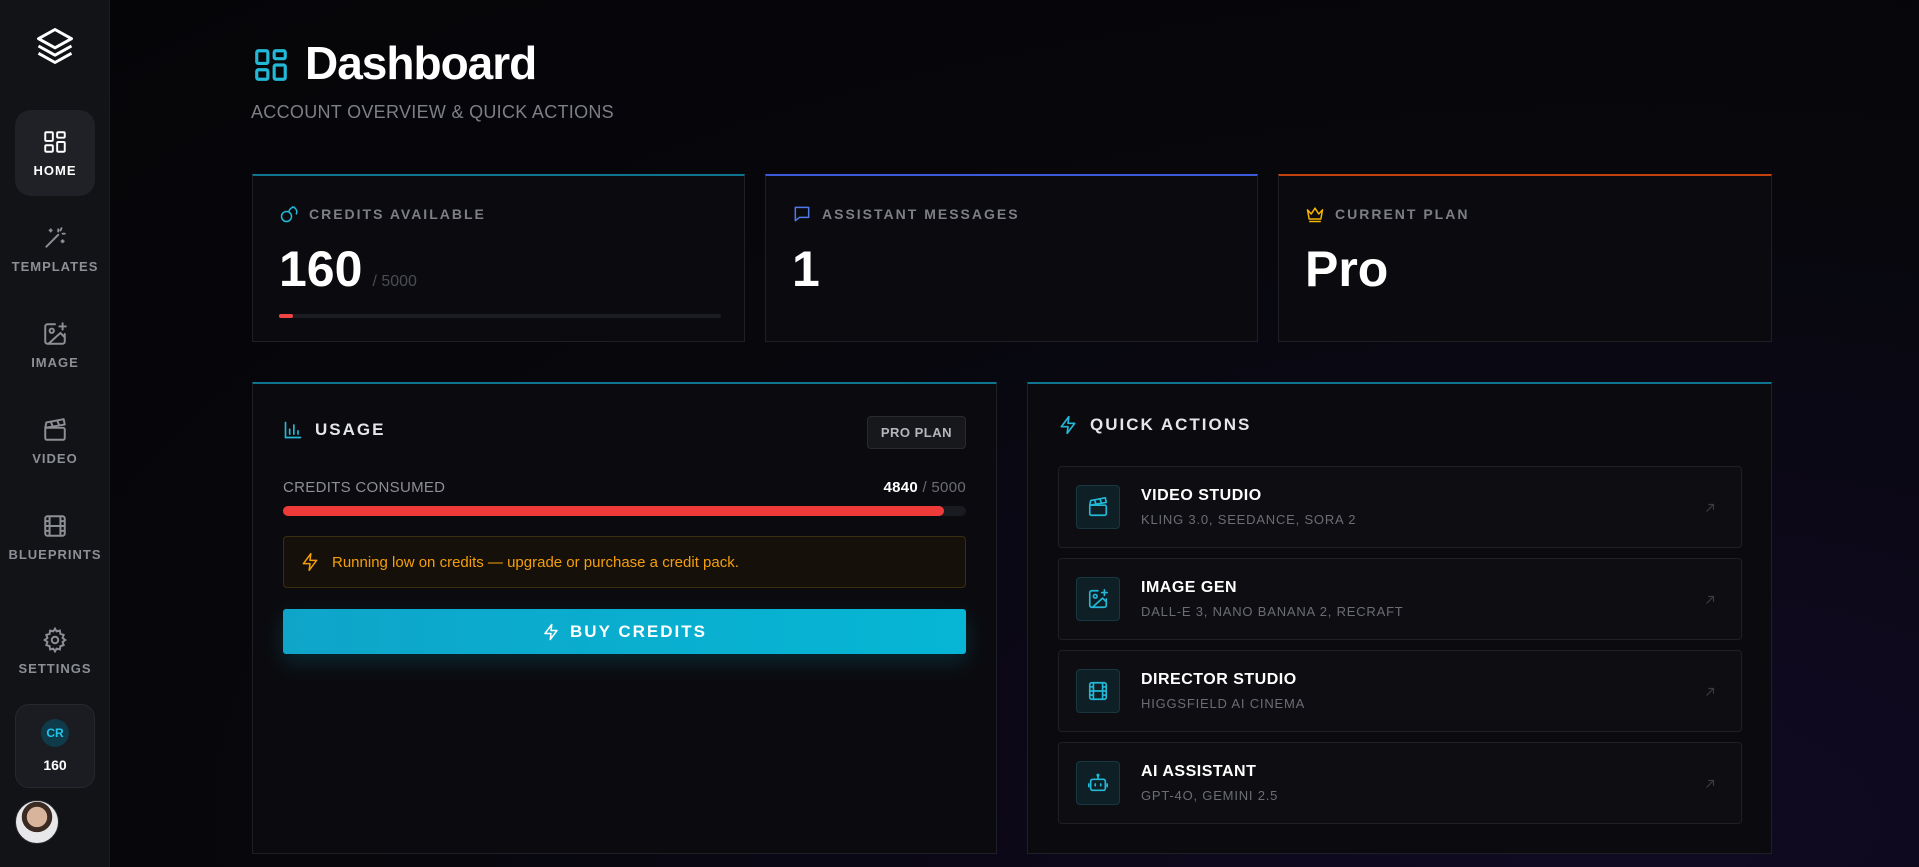 This screenshot has width=1919, height=867. I want to click on credits-available-value: 160, so click(321, 269).